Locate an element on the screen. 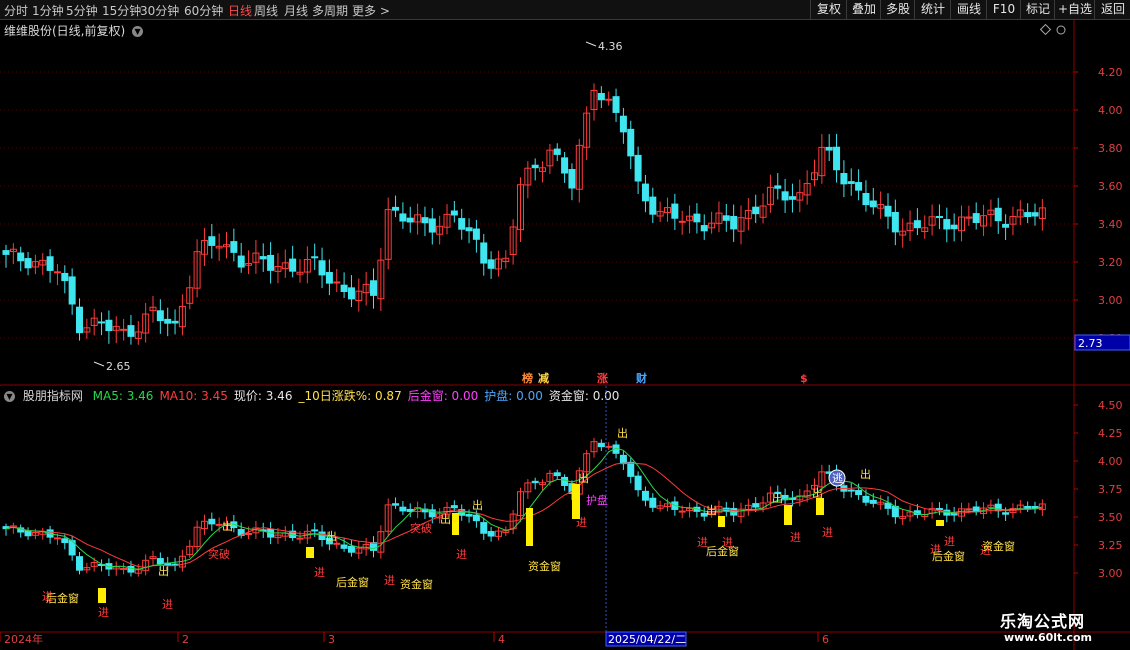 The height and width of the screenshot is (650, 1130). period-tab: 60分钟 is located at coordinates (203, 10).